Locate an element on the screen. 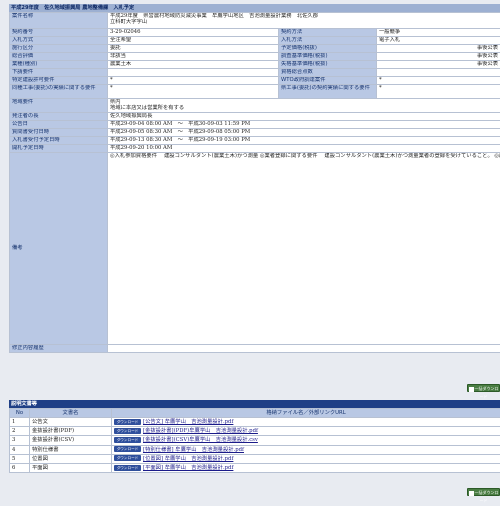 Image resolution: width=500 pixels, height=506 pixels. keiyaku-bango-label: 契約番号 is located at coordinates (58, 32).